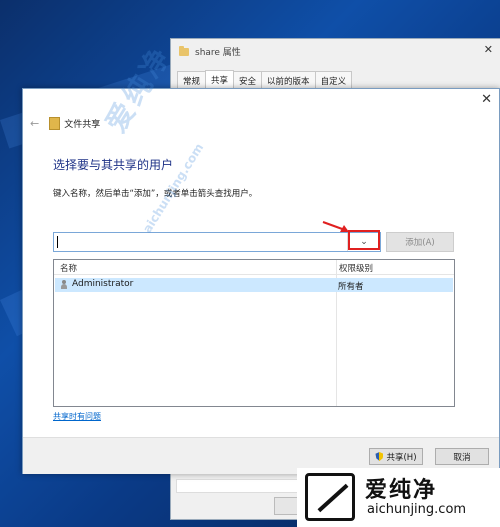  I want to click on cancel-button: 取消, so click(462, 456).